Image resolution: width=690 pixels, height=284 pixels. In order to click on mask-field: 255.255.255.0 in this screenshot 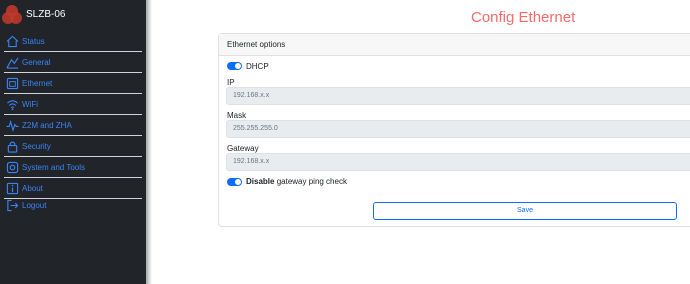, I will do `click(458, 129)`.